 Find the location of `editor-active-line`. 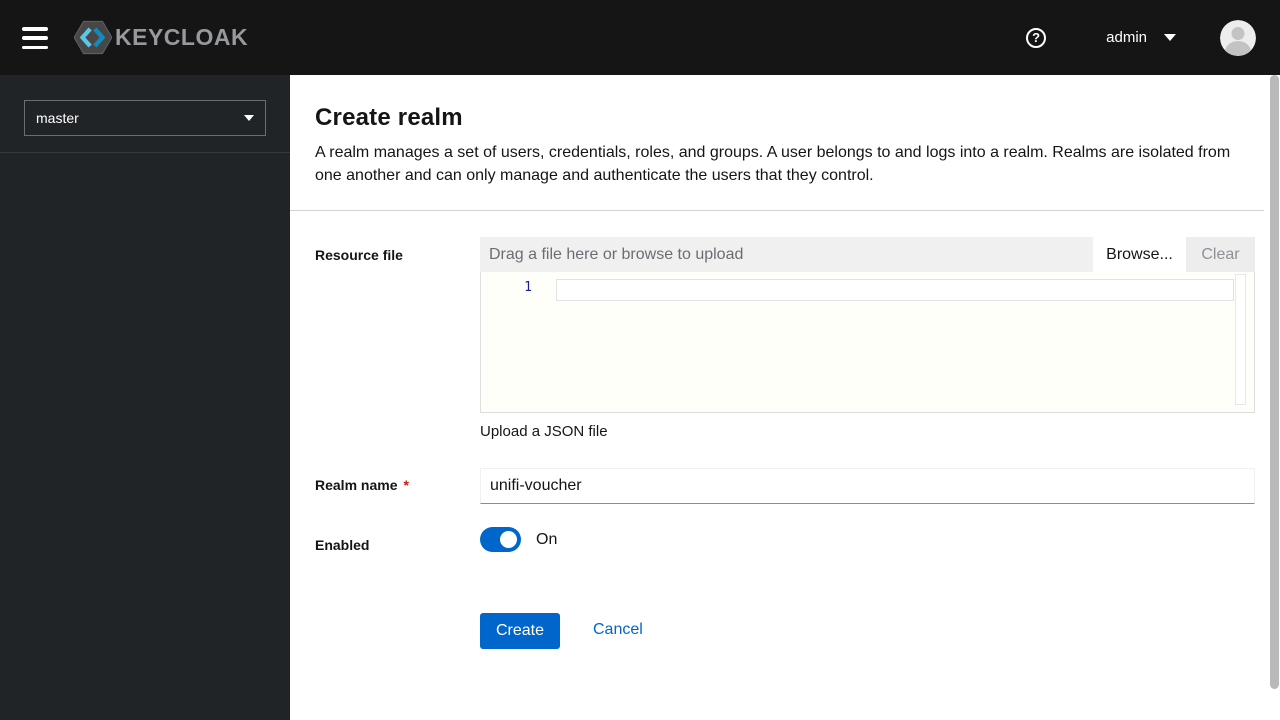

editor-active-line is located at coordinates (895, 290).